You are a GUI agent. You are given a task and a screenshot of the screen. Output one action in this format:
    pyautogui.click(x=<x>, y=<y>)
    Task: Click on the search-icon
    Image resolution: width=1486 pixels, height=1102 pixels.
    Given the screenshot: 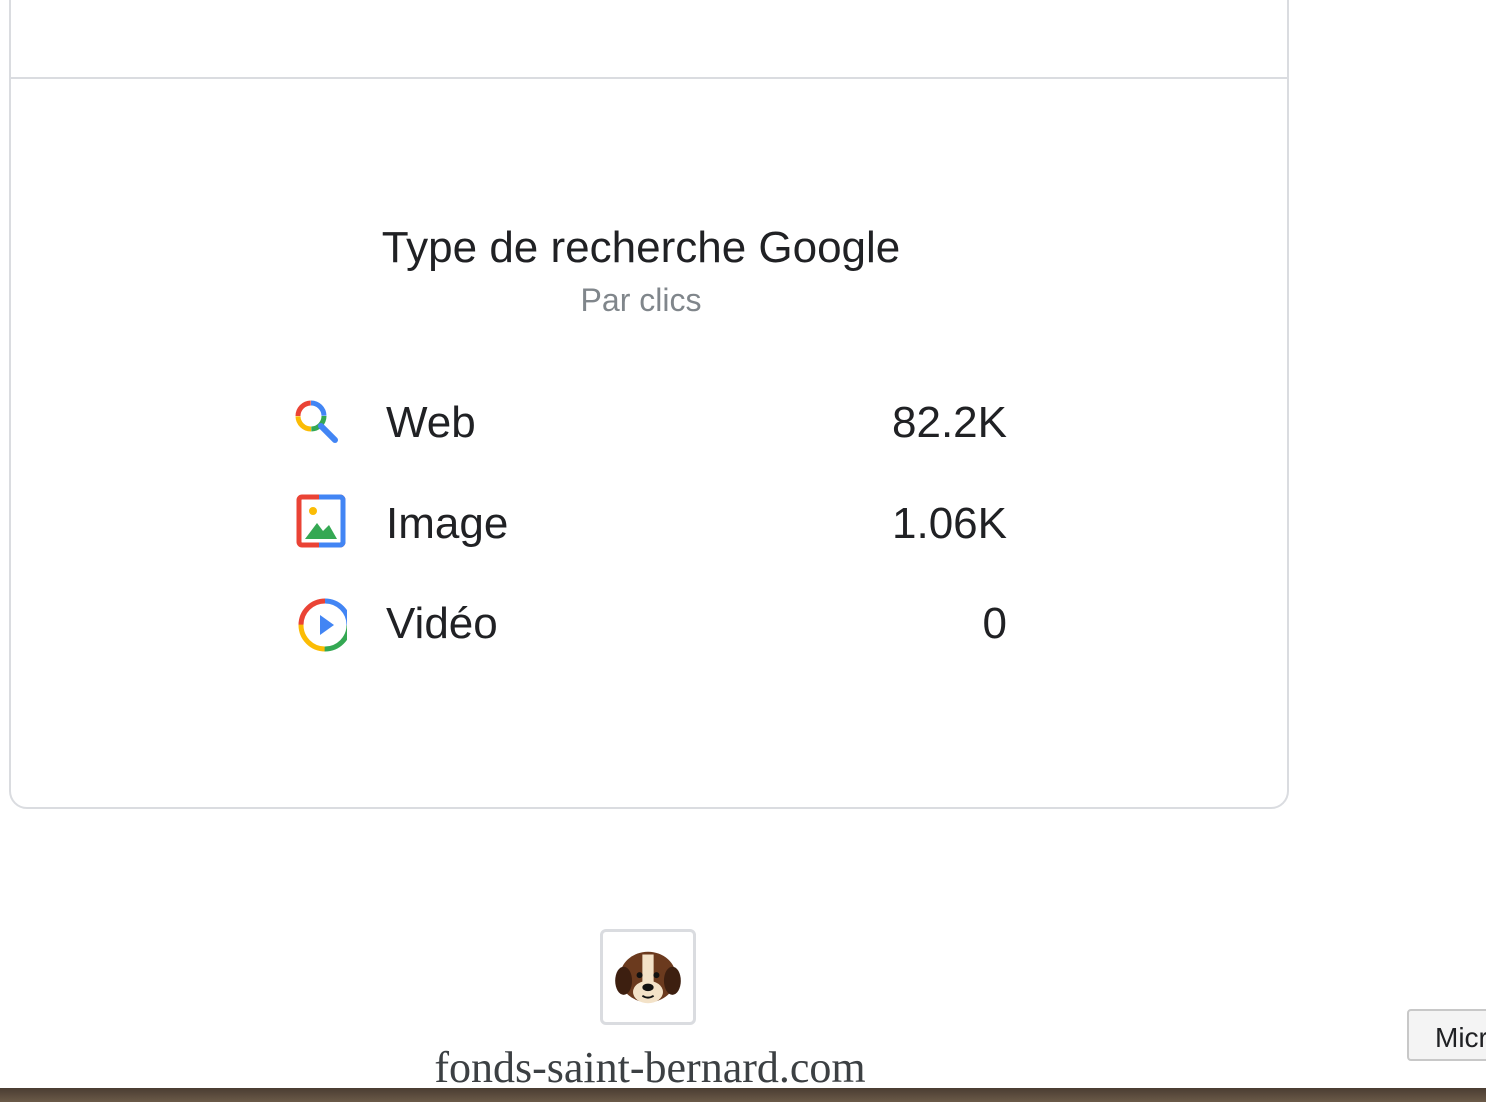 What is the action you would take?
    pyautogui.click(x=316, y=421)
    